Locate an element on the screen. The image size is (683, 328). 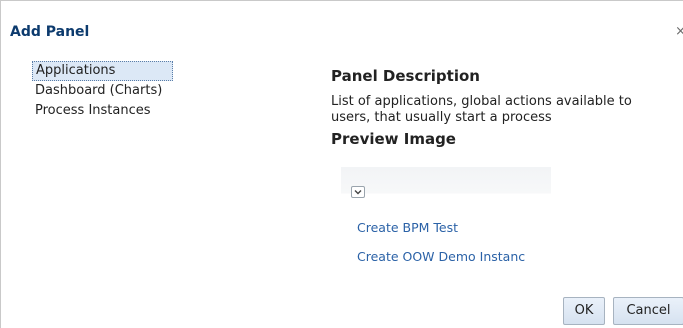
panel-item-process-instances: Process Instances is located at coordinates (112, 111).